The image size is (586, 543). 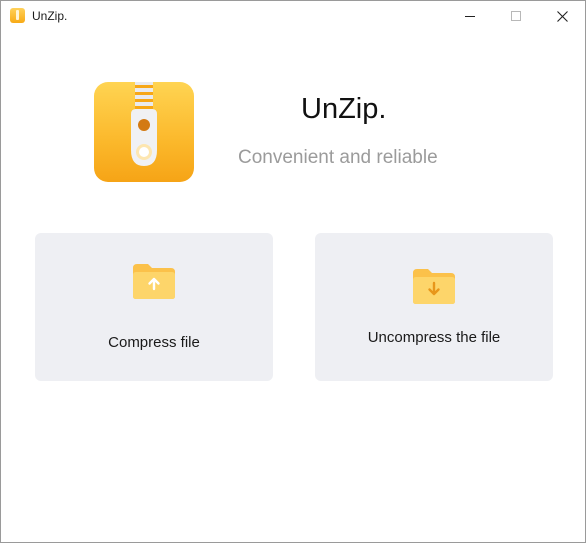 What do you see at coordinates (154, 342) in the screenshot?
I see `compress-file-label: Compress file` at bounding box center [154, 342].